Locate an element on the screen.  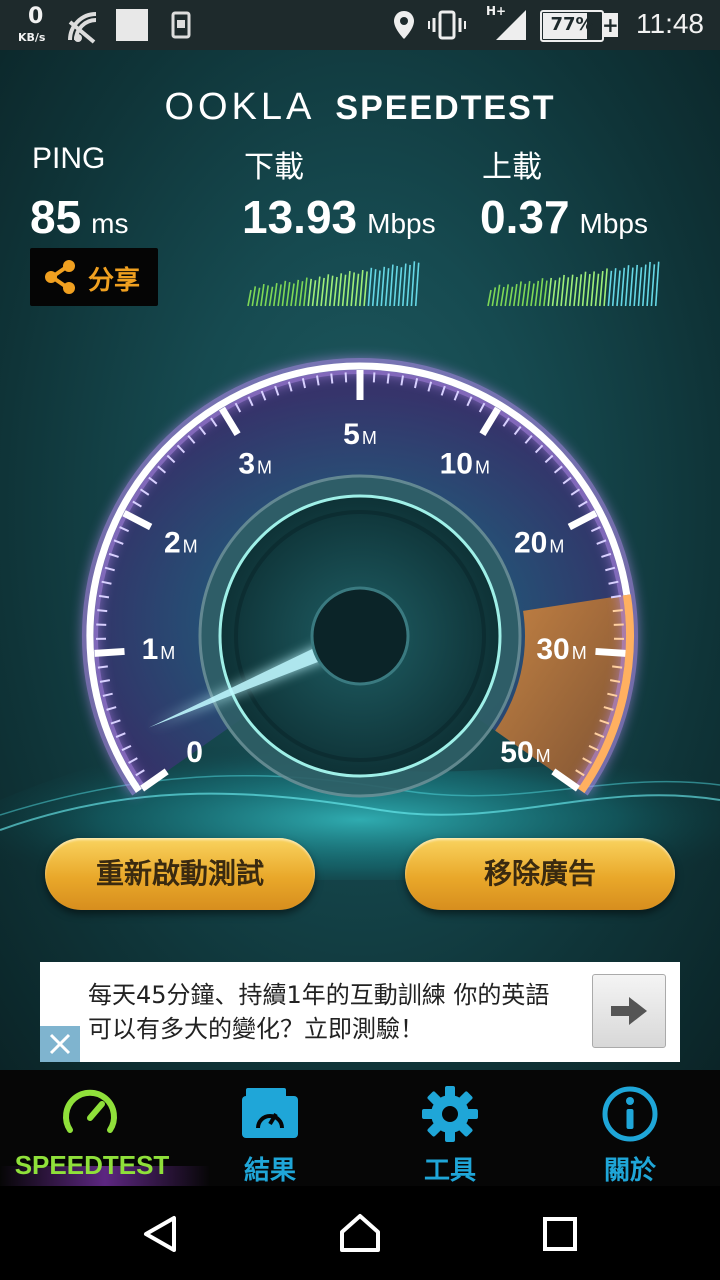
vibrate-icon is located at coordinates (447, 25).